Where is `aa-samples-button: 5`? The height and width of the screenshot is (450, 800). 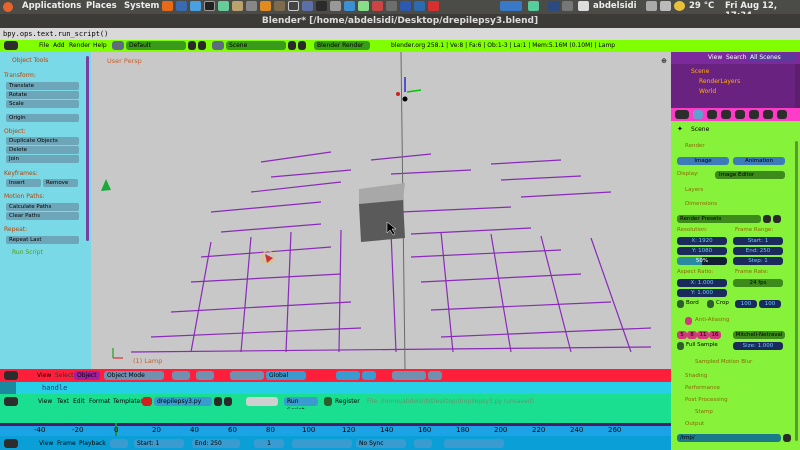 aa-samples-button: 5 is located at coordinates (682, 335).